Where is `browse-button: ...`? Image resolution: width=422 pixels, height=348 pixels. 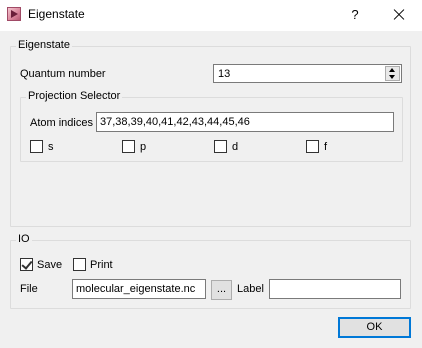 browse-button: ... is located at coordinates (221, 290).